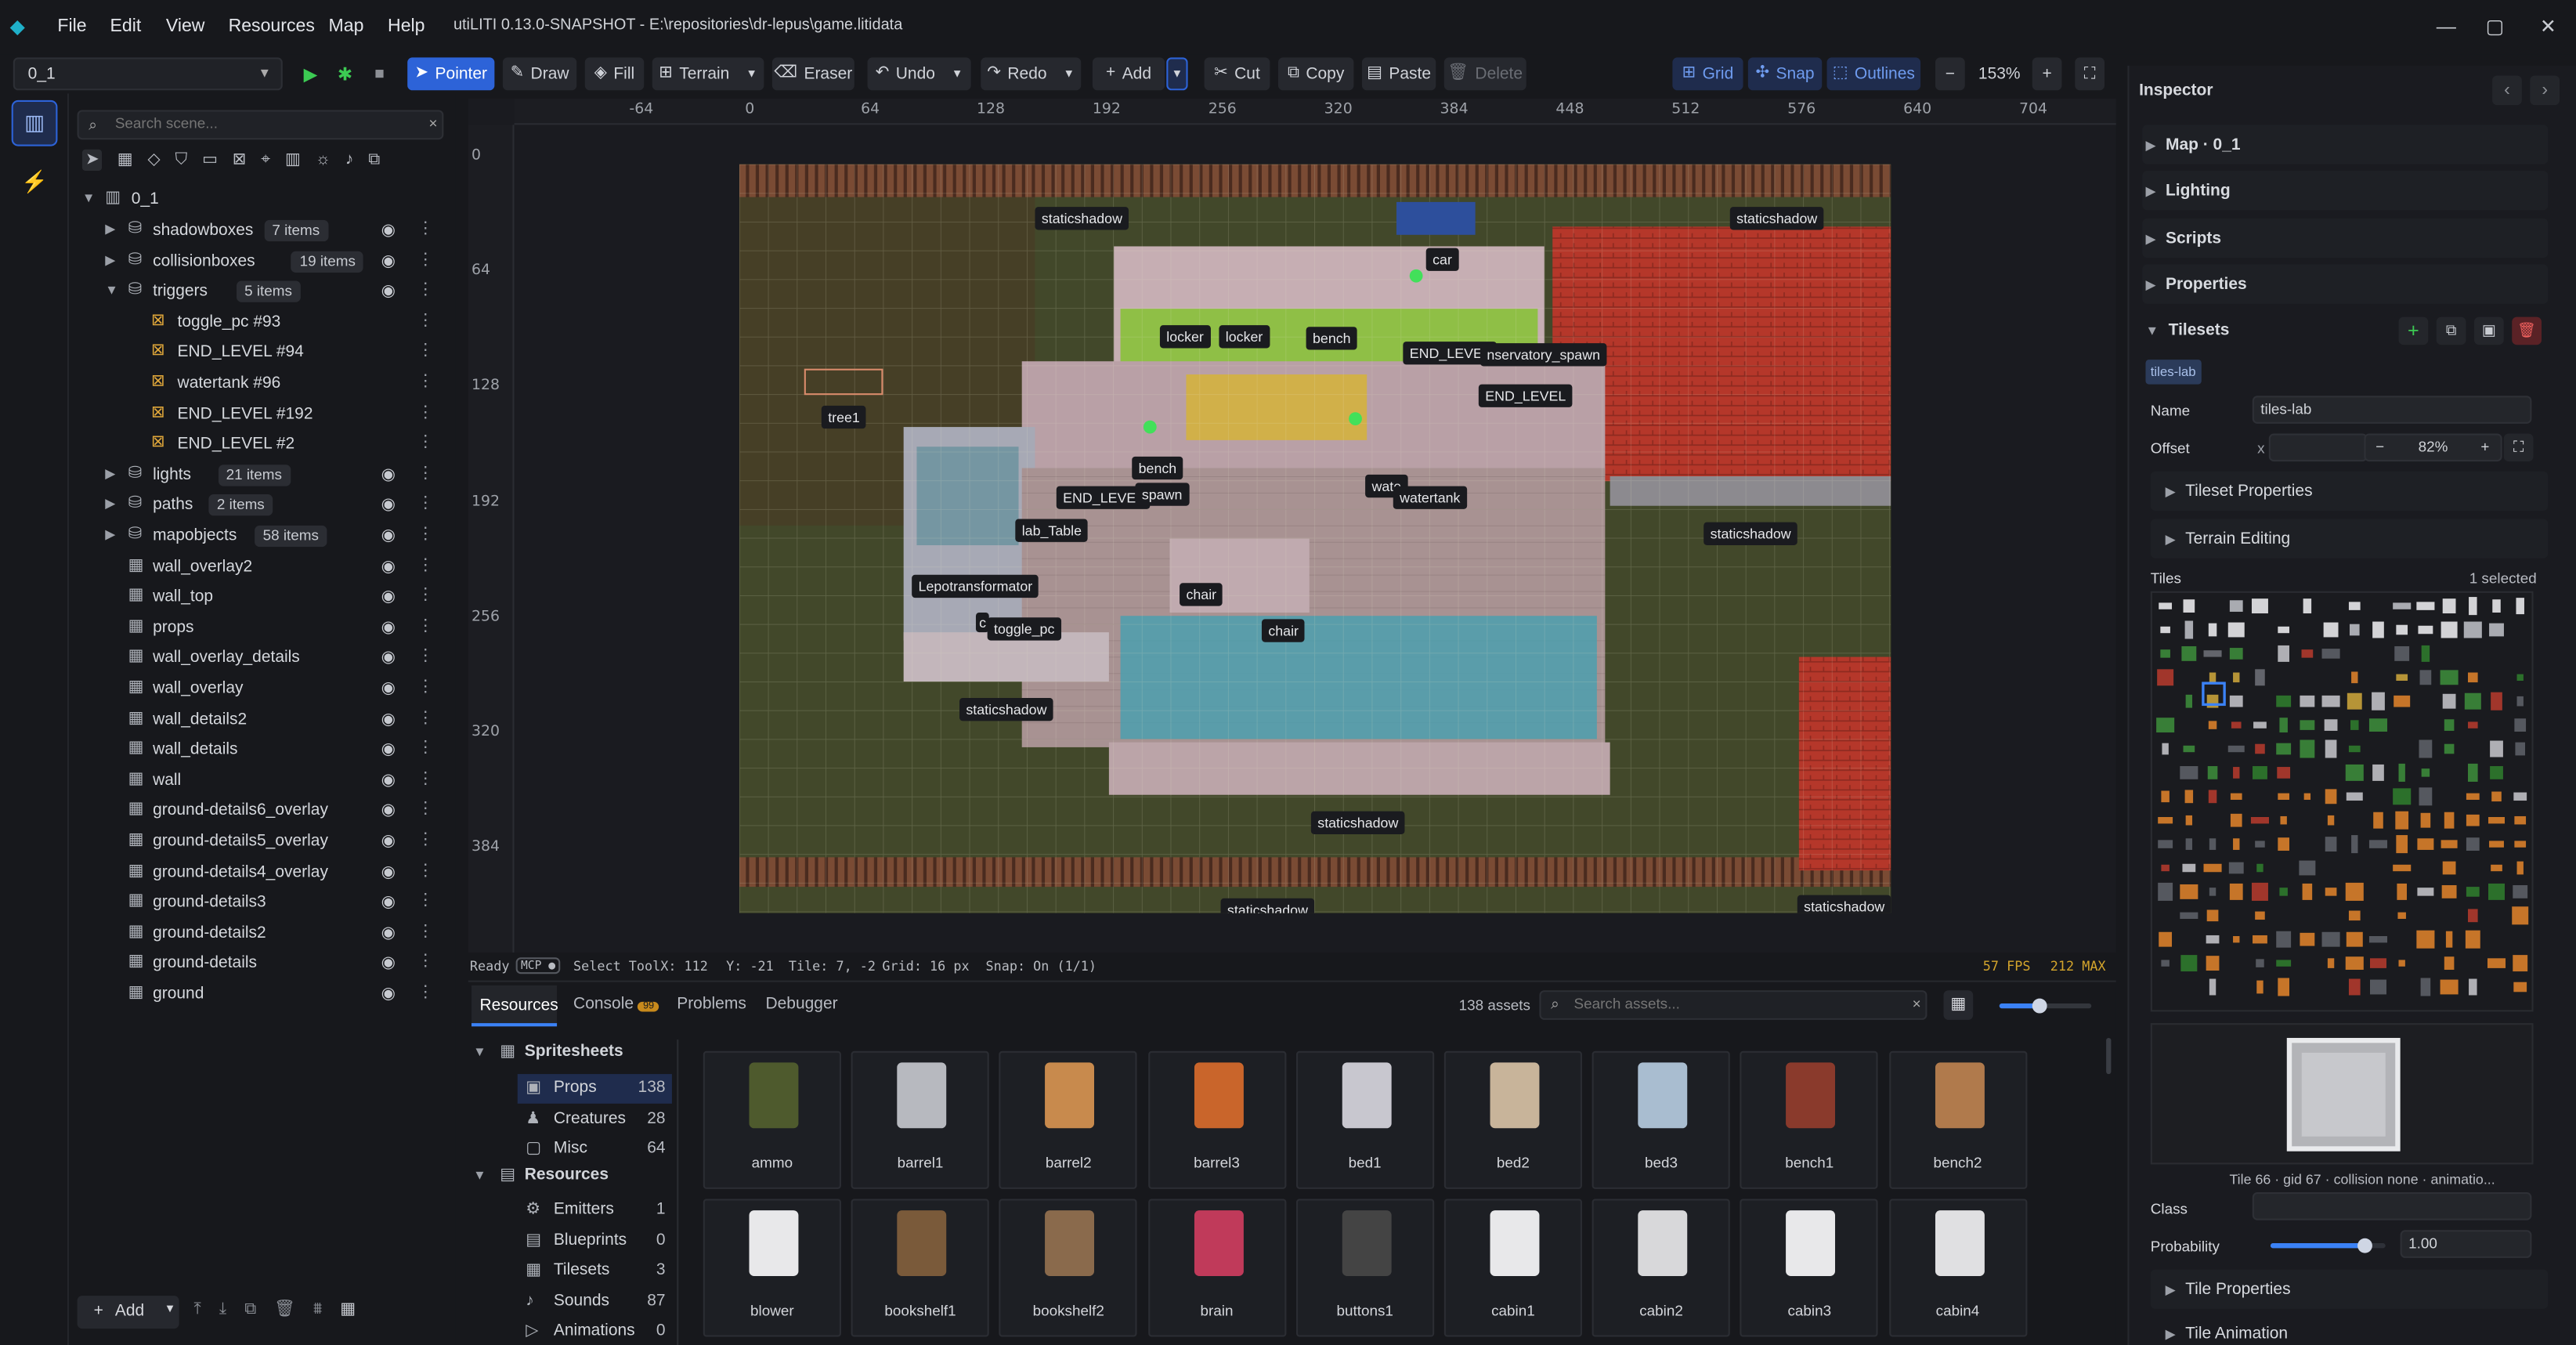 The height and width of the screenshot is (1345, 2576). Describe the element at coordinates (2227, 1334) in the screenshot. I see `tile-animation-label: ▶ Tile Animation` at that location.